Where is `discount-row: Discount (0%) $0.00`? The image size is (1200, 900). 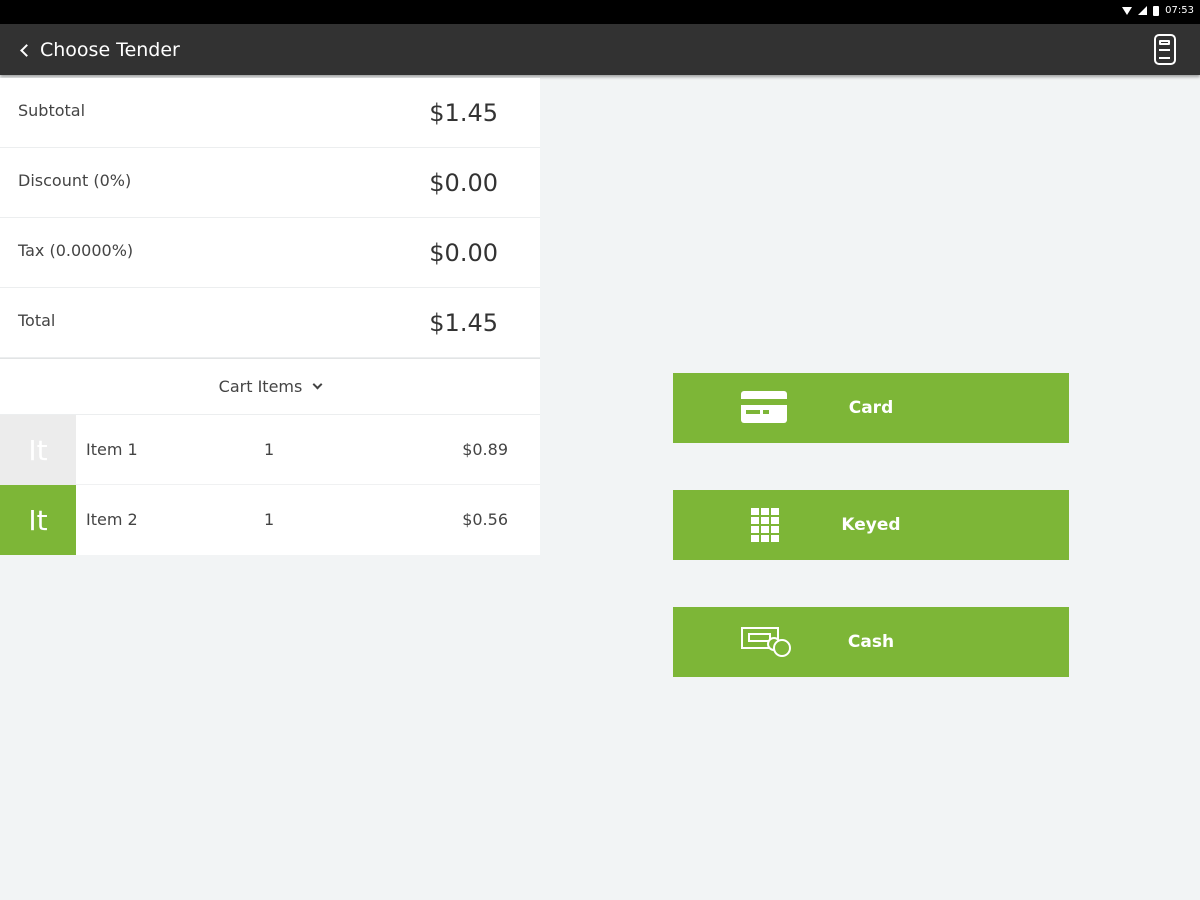 discount-row: Discount (0%) $0.00 is located at coordinates (270, 183).